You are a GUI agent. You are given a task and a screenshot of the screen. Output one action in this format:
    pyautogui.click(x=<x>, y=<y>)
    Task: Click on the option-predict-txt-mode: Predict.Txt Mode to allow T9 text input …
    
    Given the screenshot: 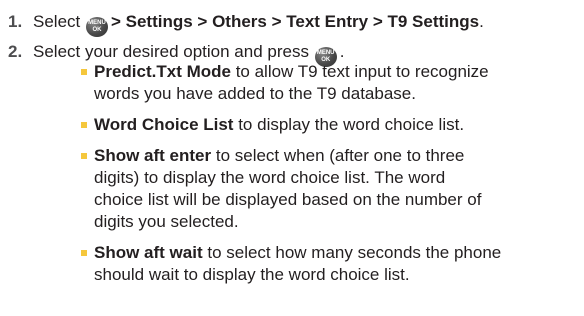 What is the action you would take?
    pyautogui.click(x=322, y=83)
    